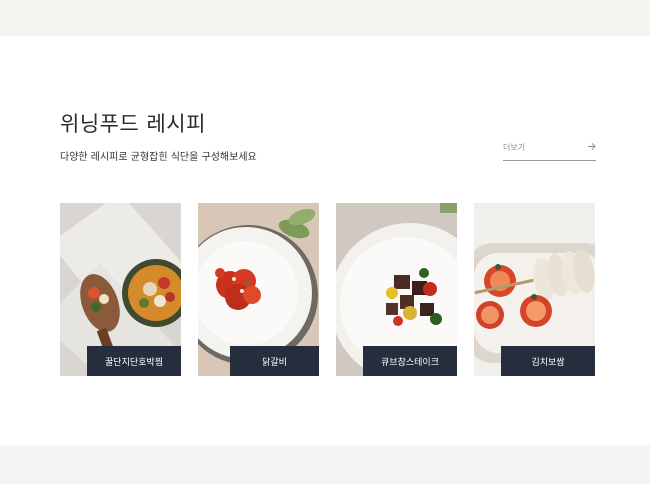  What do you see at coordinates (258, 289) in the screenshot?
I see `recipe-card: 닭갈비` at bounding box center [258, 289].